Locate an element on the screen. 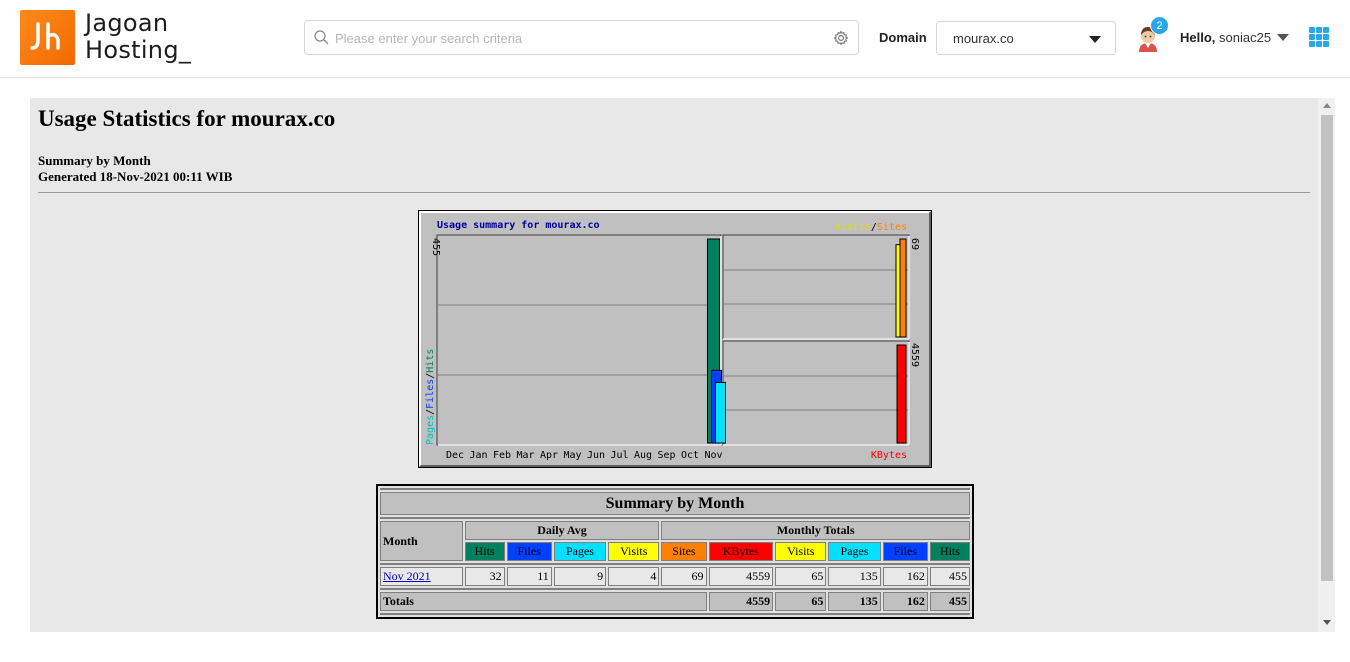  monthly-sites-header: Sites is located at coordinates (684, 551).